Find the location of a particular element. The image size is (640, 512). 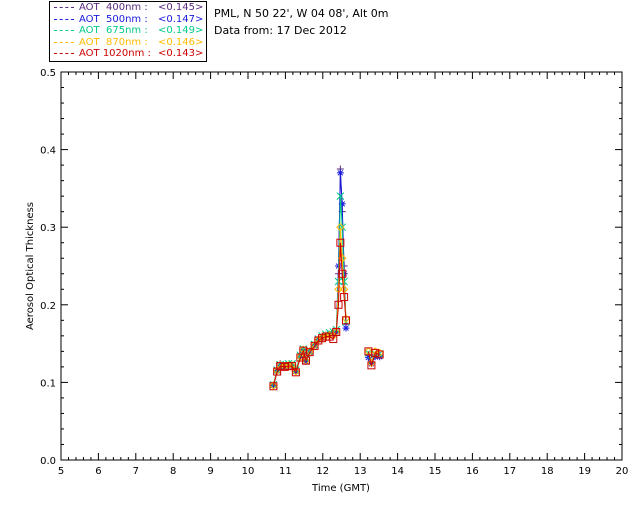

y-tick-label: 0.5 is located at coordinates (48, 73).